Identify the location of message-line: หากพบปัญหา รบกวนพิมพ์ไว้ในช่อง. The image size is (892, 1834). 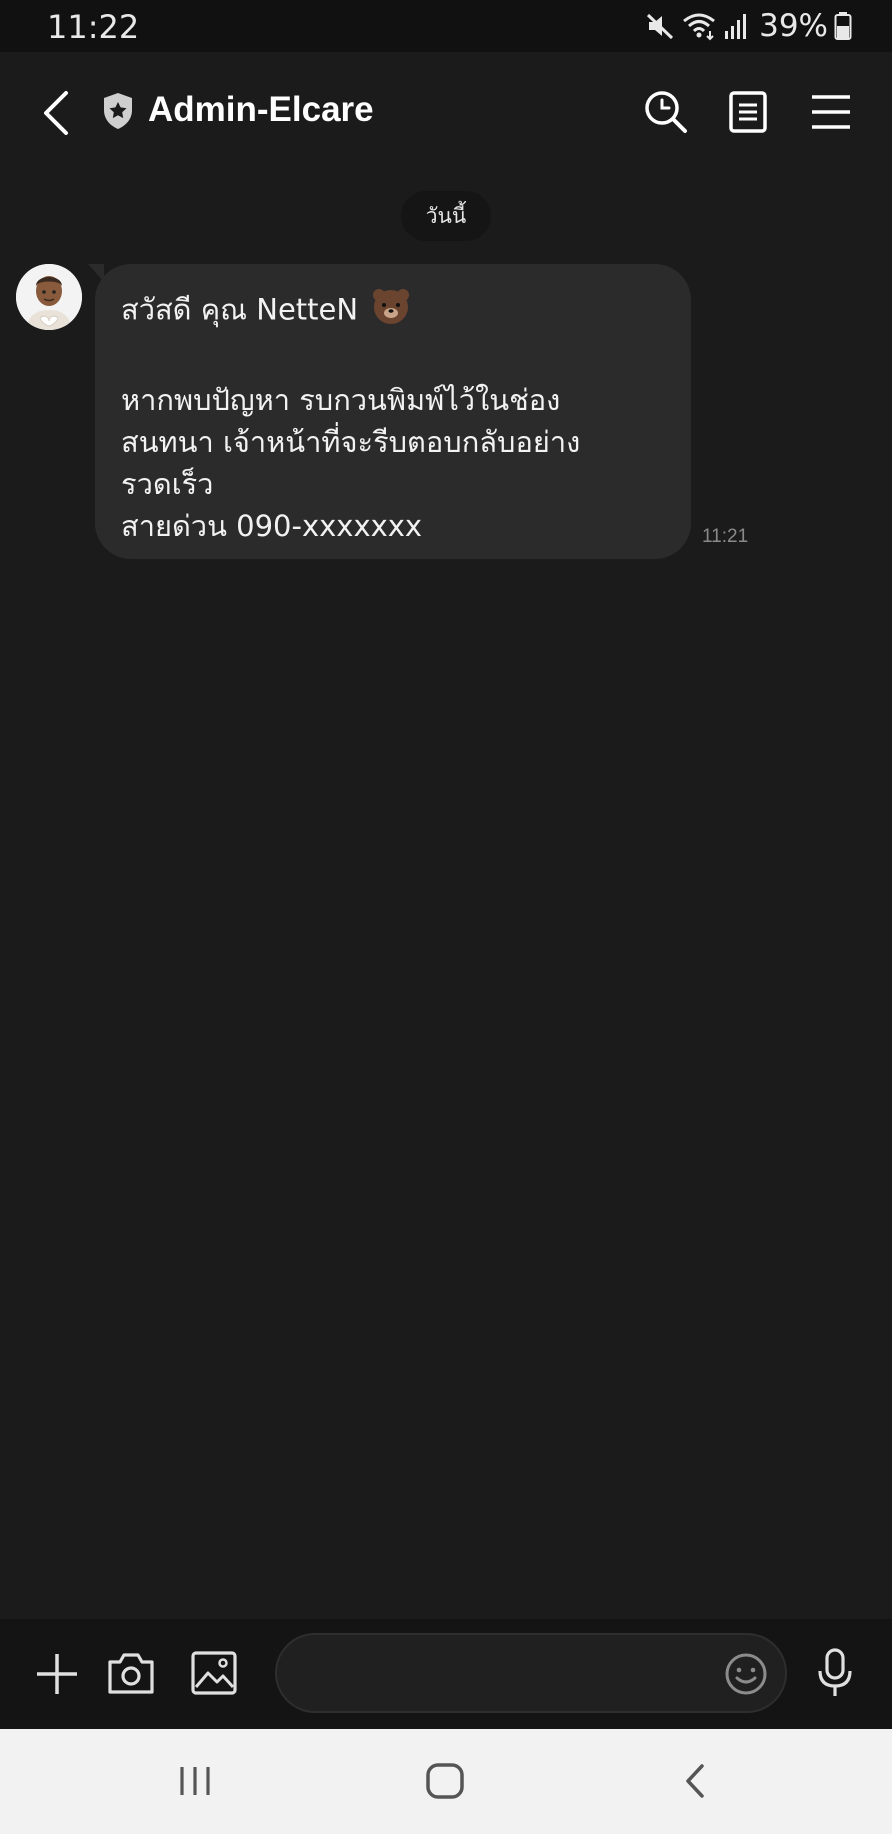
(341, 400).